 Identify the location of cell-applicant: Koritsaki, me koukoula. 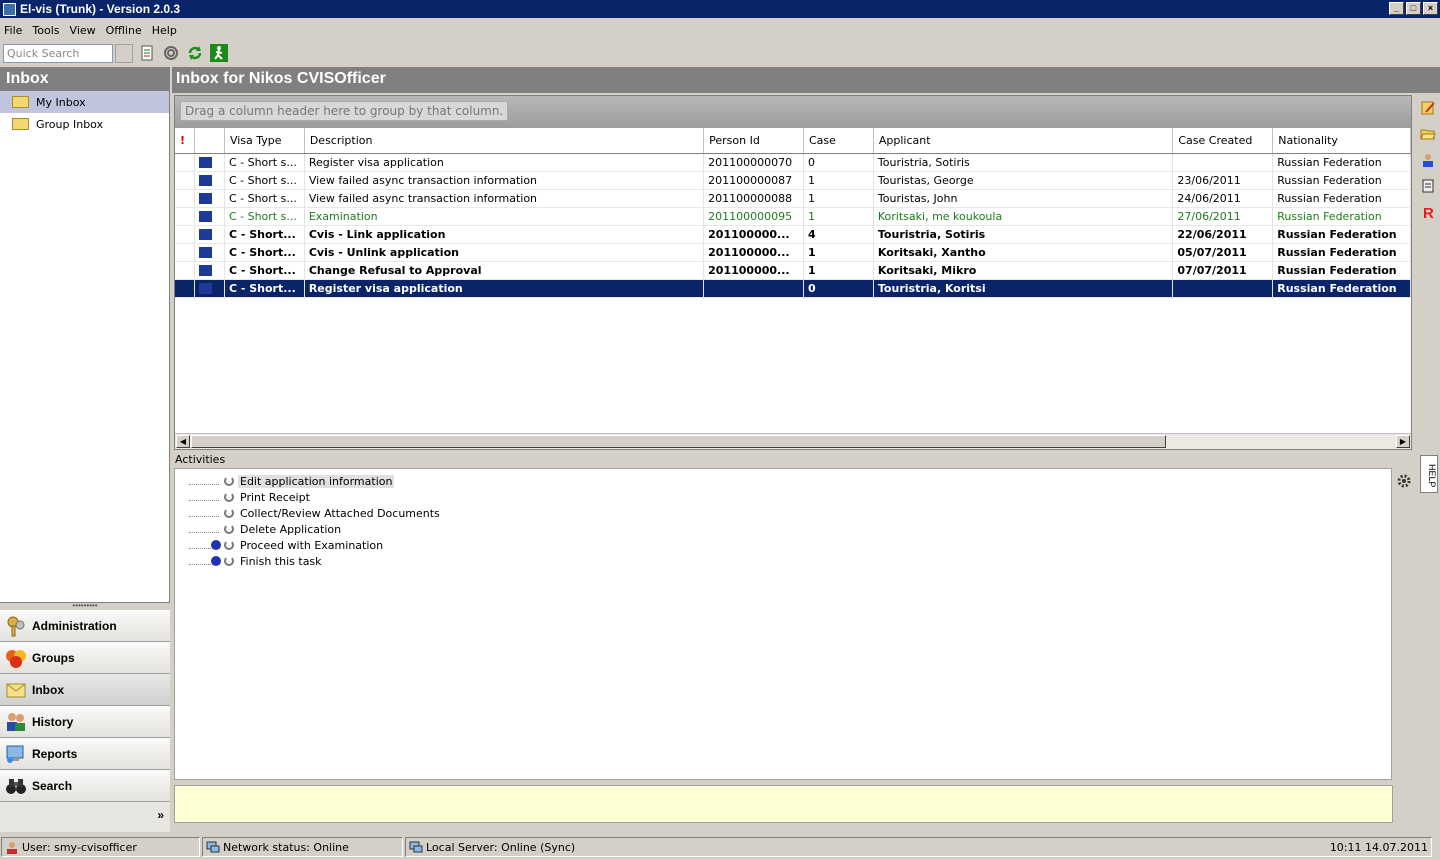
(1024, 216).